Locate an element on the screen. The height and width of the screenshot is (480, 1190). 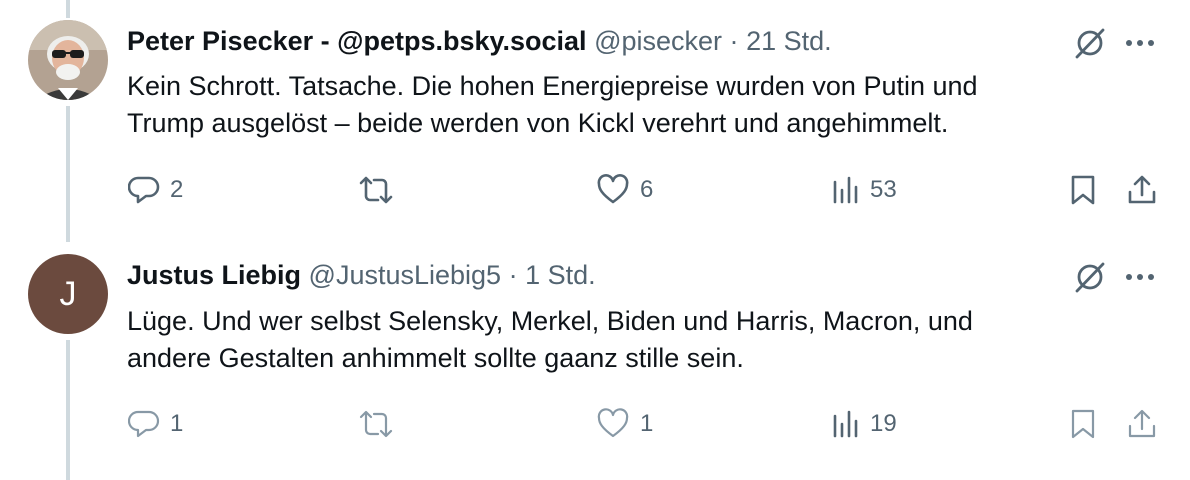
avatar-letter: J is located at coordinates (68, 293).